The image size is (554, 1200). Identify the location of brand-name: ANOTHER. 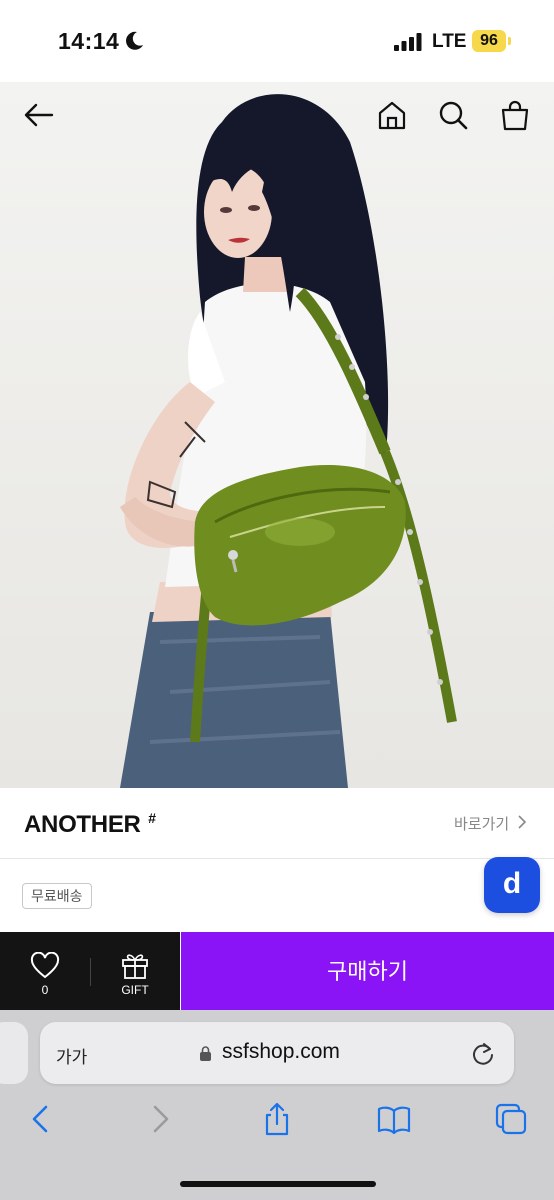
(82, 825).